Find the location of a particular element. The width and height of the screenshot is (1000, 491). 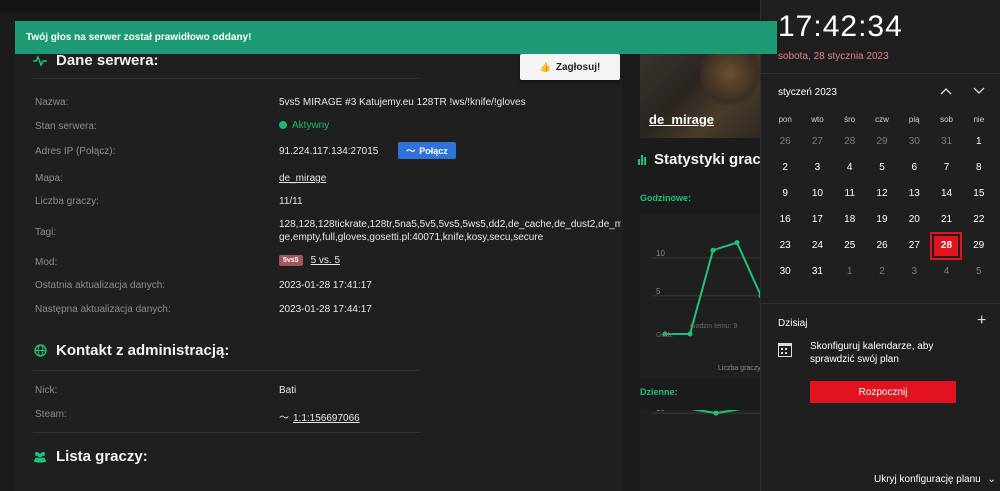

calendar-day: 12 is located at coordinates (882, 194).